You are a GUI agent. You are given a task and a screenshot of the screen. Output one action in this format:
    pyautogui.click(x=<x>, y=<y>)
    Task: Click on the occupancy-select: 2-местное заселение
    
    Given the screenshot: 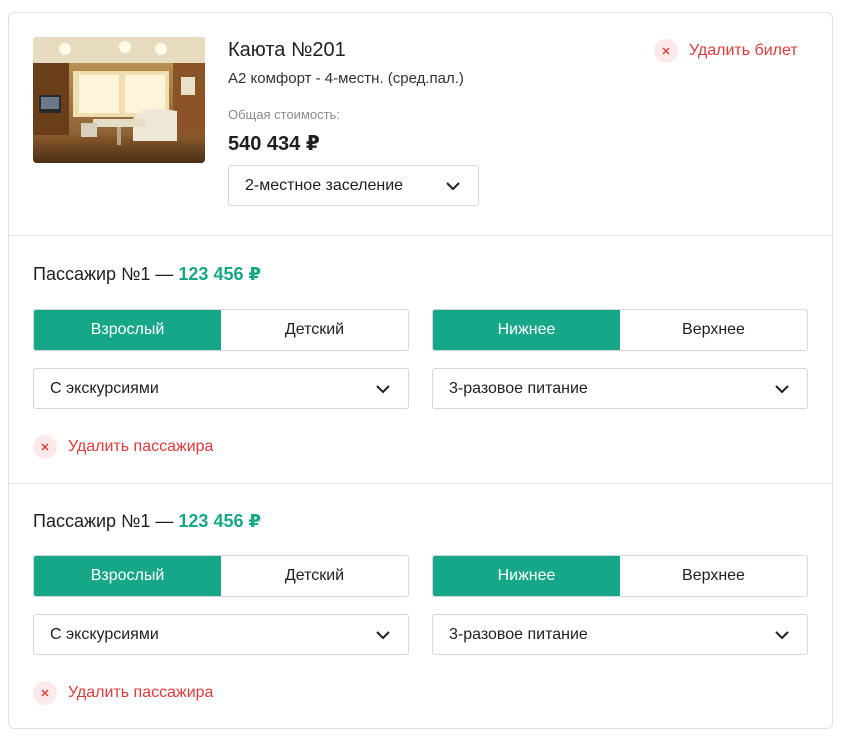 What is the action you would take?
    pyautogui.click(x=353, y=185)
    